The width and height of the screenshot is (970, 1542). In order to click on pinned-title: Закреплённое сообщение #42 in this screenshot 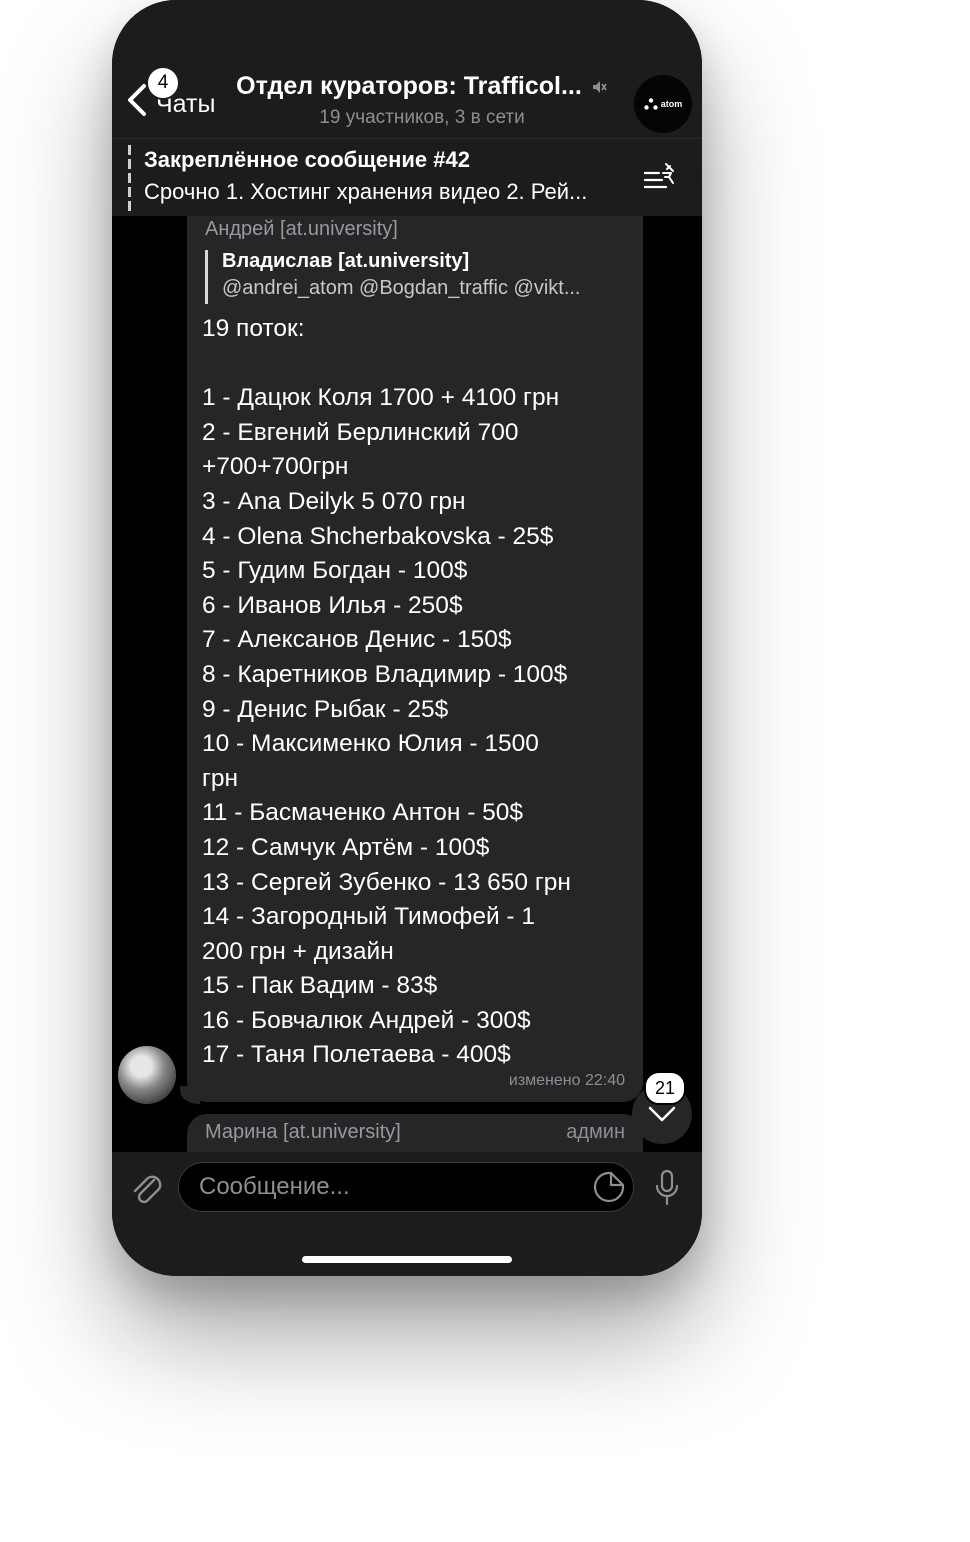, I will do `click(307, 159)`.